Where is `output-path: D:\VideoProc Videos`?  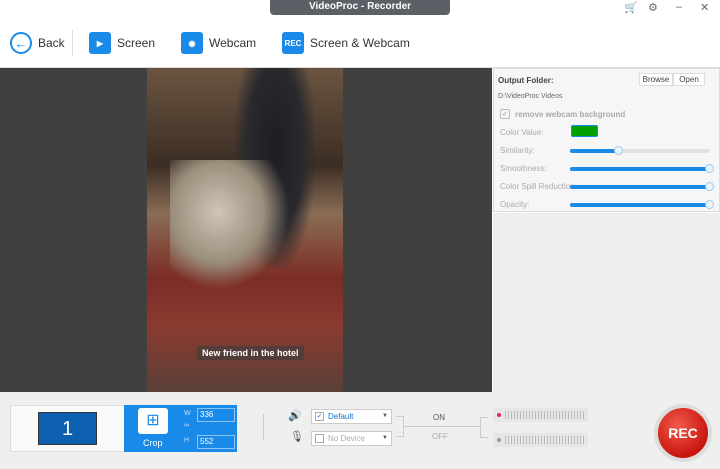
output-path: D:\VideoProc Videos is located at coordinates (530, 96).